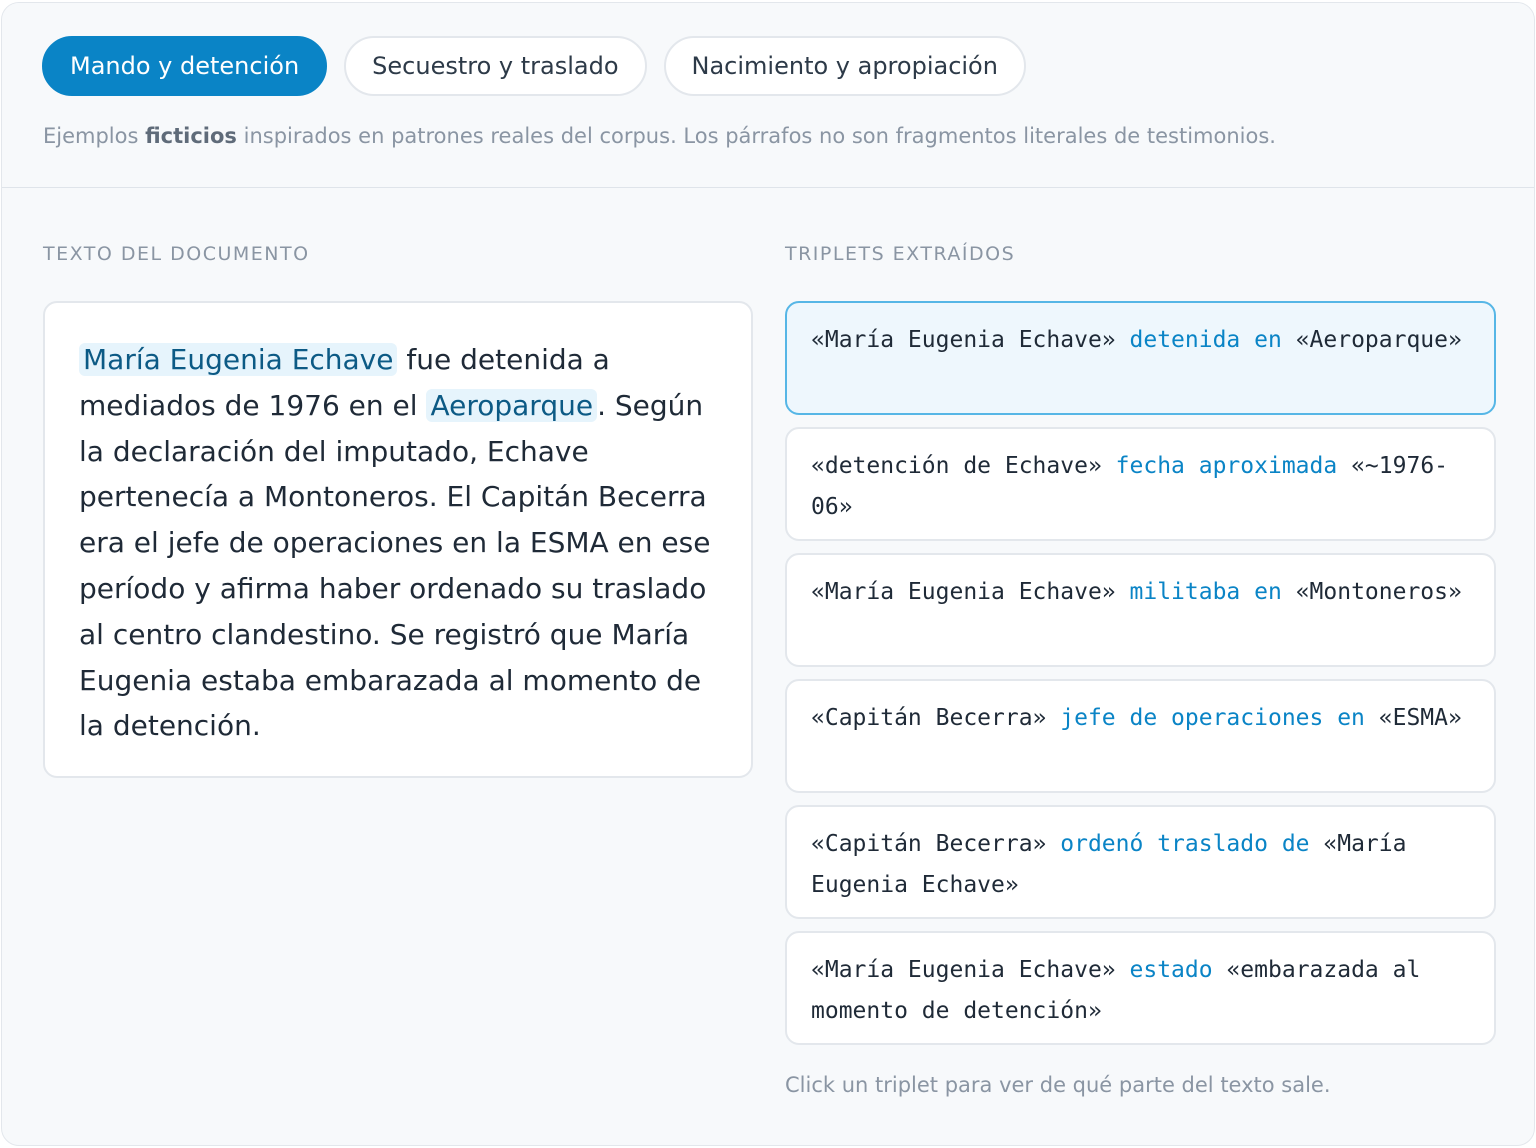 Image resolution: width=1536 pixels, height=1148 pixels. What do you see at coordinates (900, 254) in the screenshot?
I see `triplets-section-label: TRIPLETS EXTRAÍDOS` at bounding box center [900, 254].